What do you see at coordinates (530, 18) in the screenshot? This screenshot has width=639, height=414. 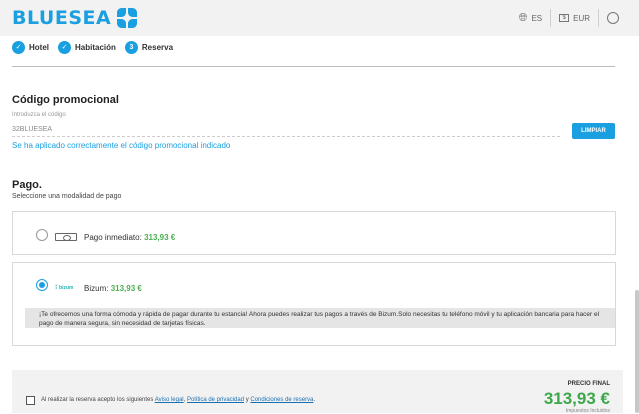 I see `language-selector: 🌐︎ ES` at bounding box center [530, 18].